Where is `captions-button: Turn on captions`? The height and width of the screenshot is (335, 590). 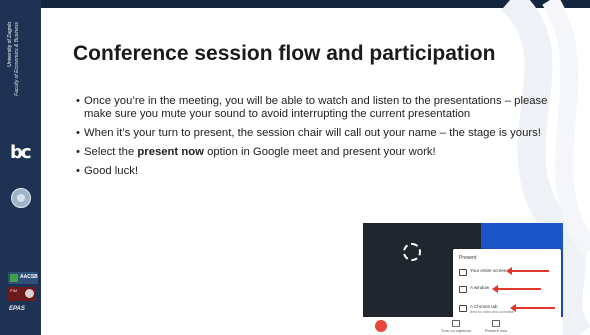 captions-button: Turn on captions is located at coordinates (456, 326).